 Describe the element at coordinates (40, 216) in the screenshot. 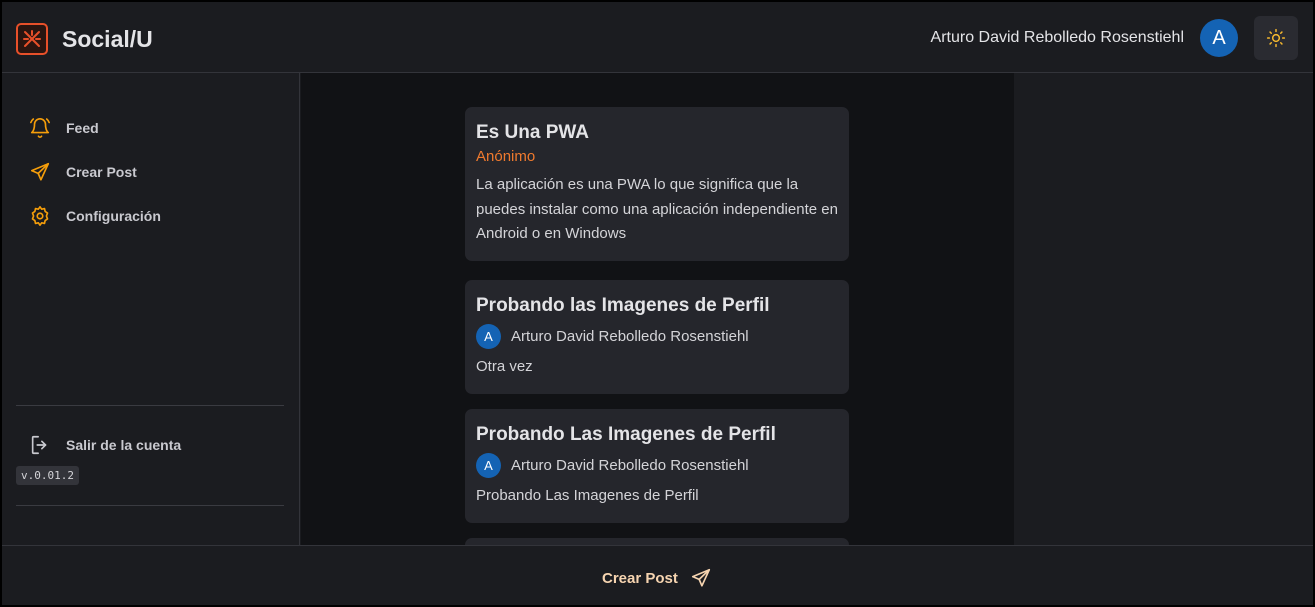

I see `gear-icon` at that location.